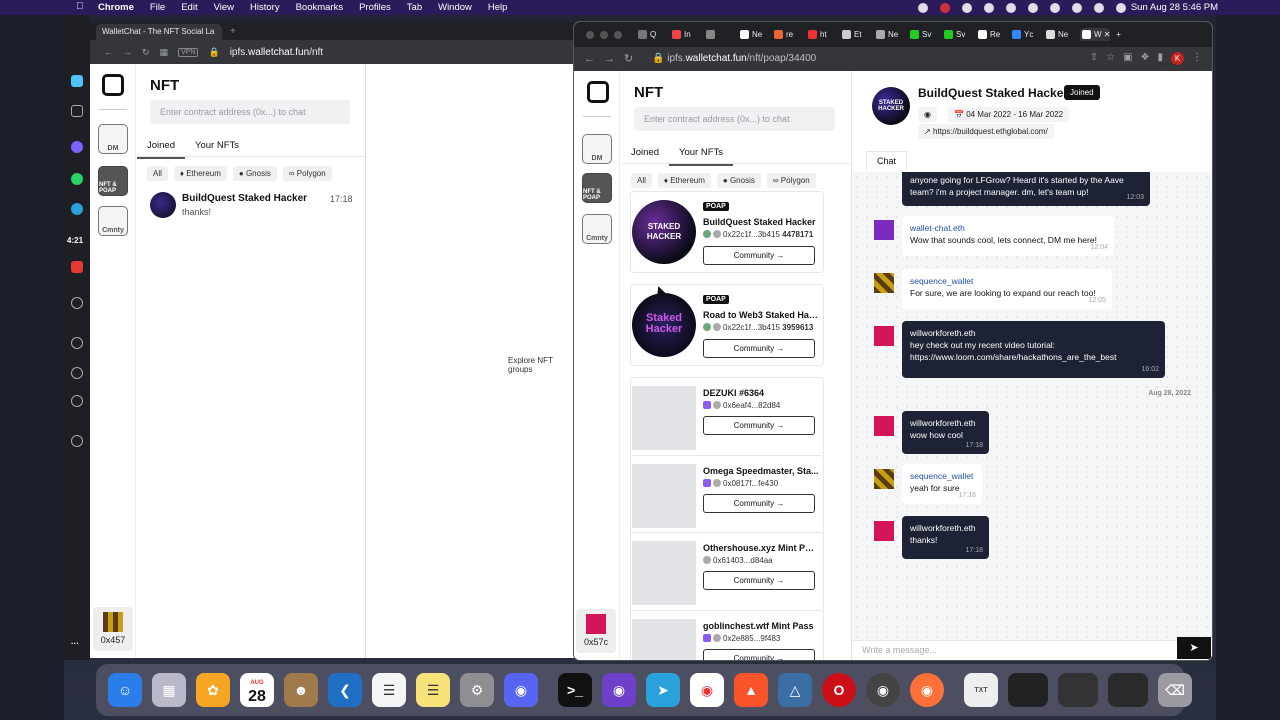  What do you see at coordinates (1145, 58) in the screenshot?
I see `puzzle-icon: ❖` at bounding box center [1145, 58].